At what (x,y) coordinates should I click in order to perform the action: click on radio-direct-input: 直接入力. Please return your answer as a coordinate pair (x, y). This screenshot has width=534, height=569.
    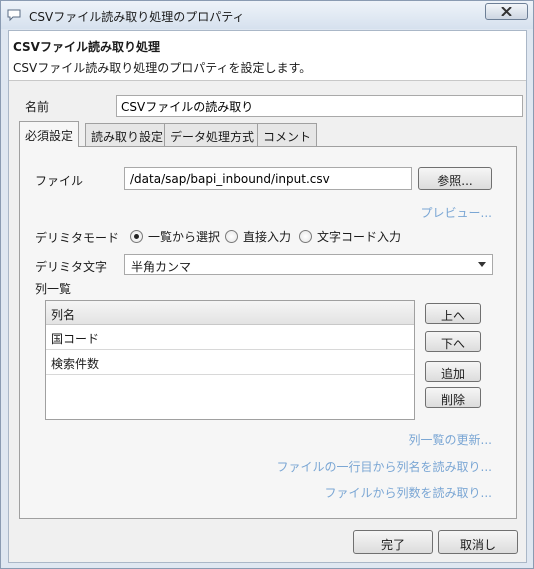
    Looking at the image, I should click on (258, 236).